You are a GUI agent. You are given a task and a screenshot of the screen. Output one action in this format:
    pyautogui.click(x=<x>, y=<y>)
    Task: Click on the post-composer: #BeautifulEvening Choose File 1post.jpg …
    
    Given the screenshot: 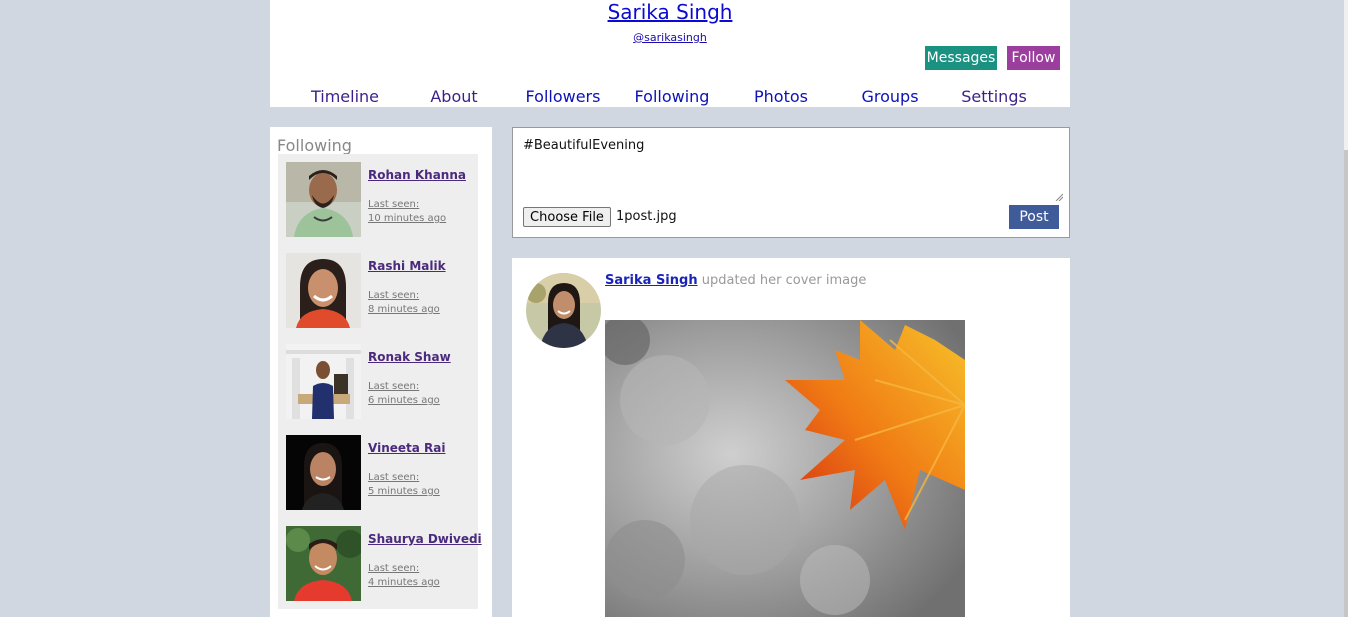 What is the action you would take?
    pyautogui.click(x=791, y=182)
    